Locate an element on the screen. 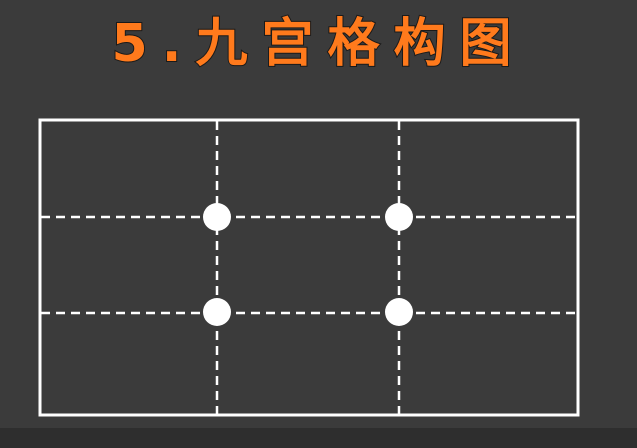 The height and width of the screenshot is (448, 637). bottom-band is located at coordinates (318, 438).